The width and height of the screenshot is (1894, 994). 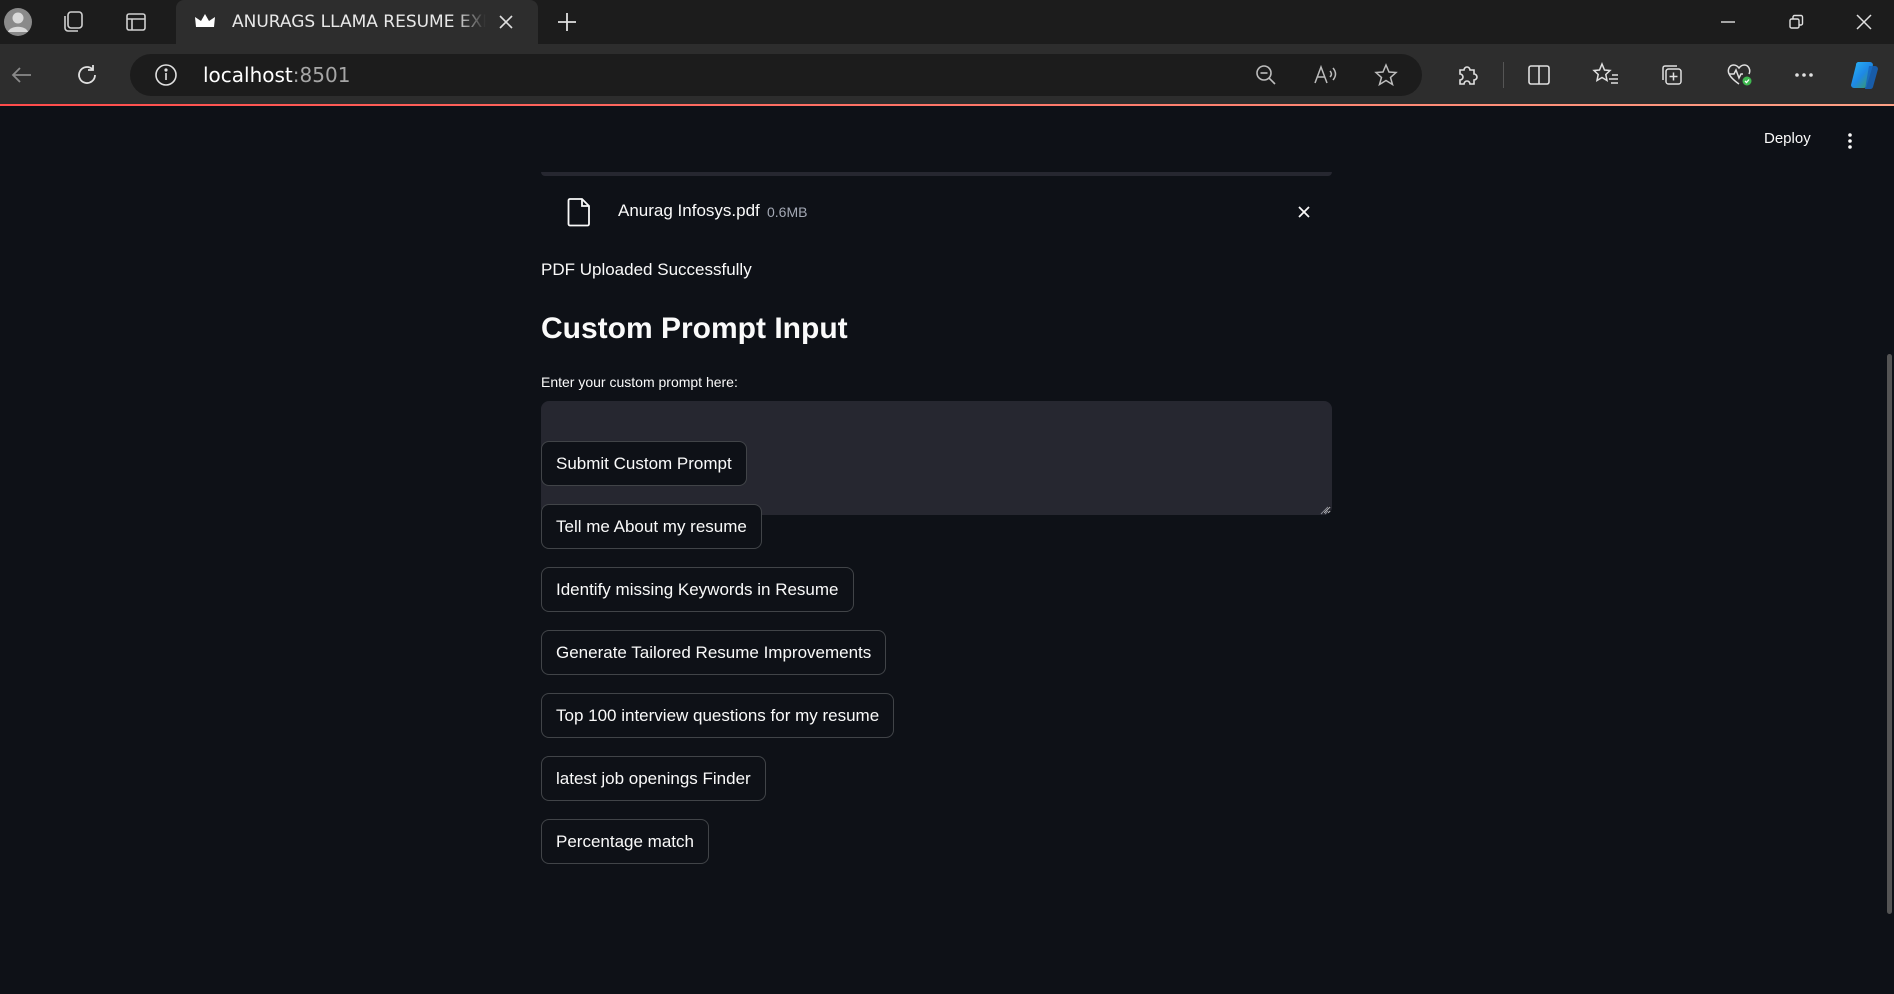 I want to click on read-aloud-icon, so click(x=1326, y=75).